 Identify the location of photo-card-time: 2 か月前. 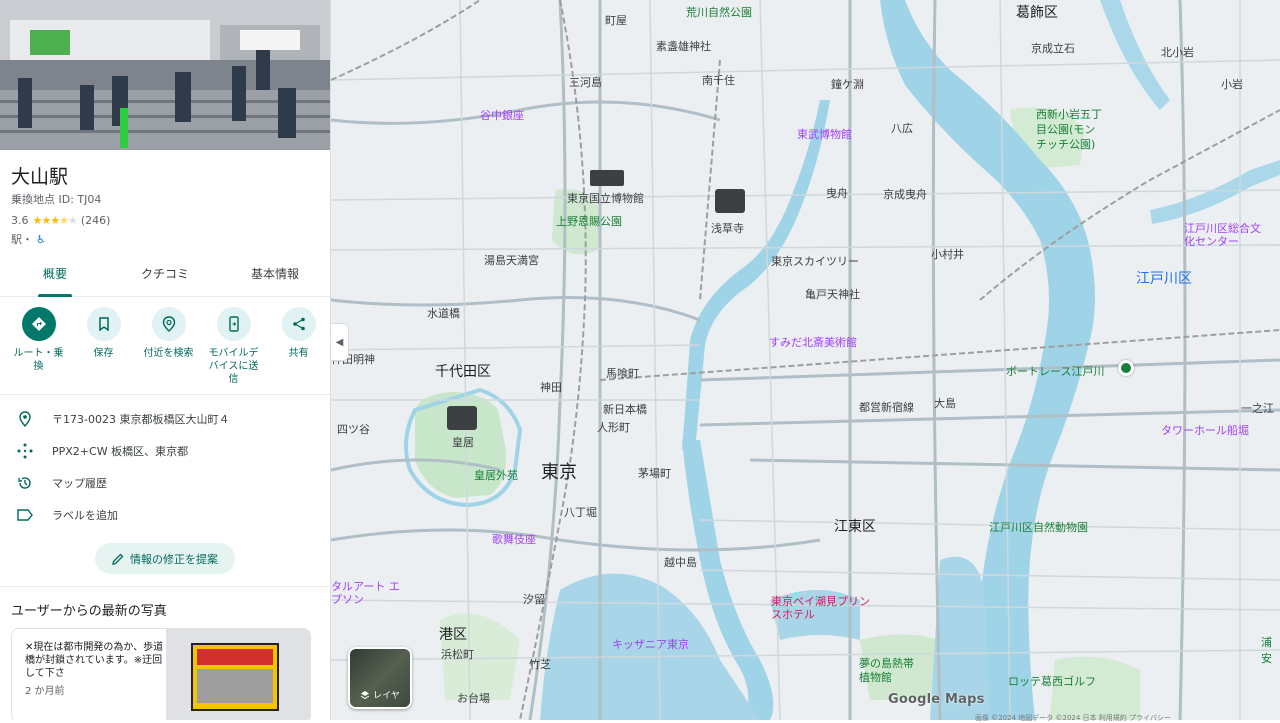
(45, 691).